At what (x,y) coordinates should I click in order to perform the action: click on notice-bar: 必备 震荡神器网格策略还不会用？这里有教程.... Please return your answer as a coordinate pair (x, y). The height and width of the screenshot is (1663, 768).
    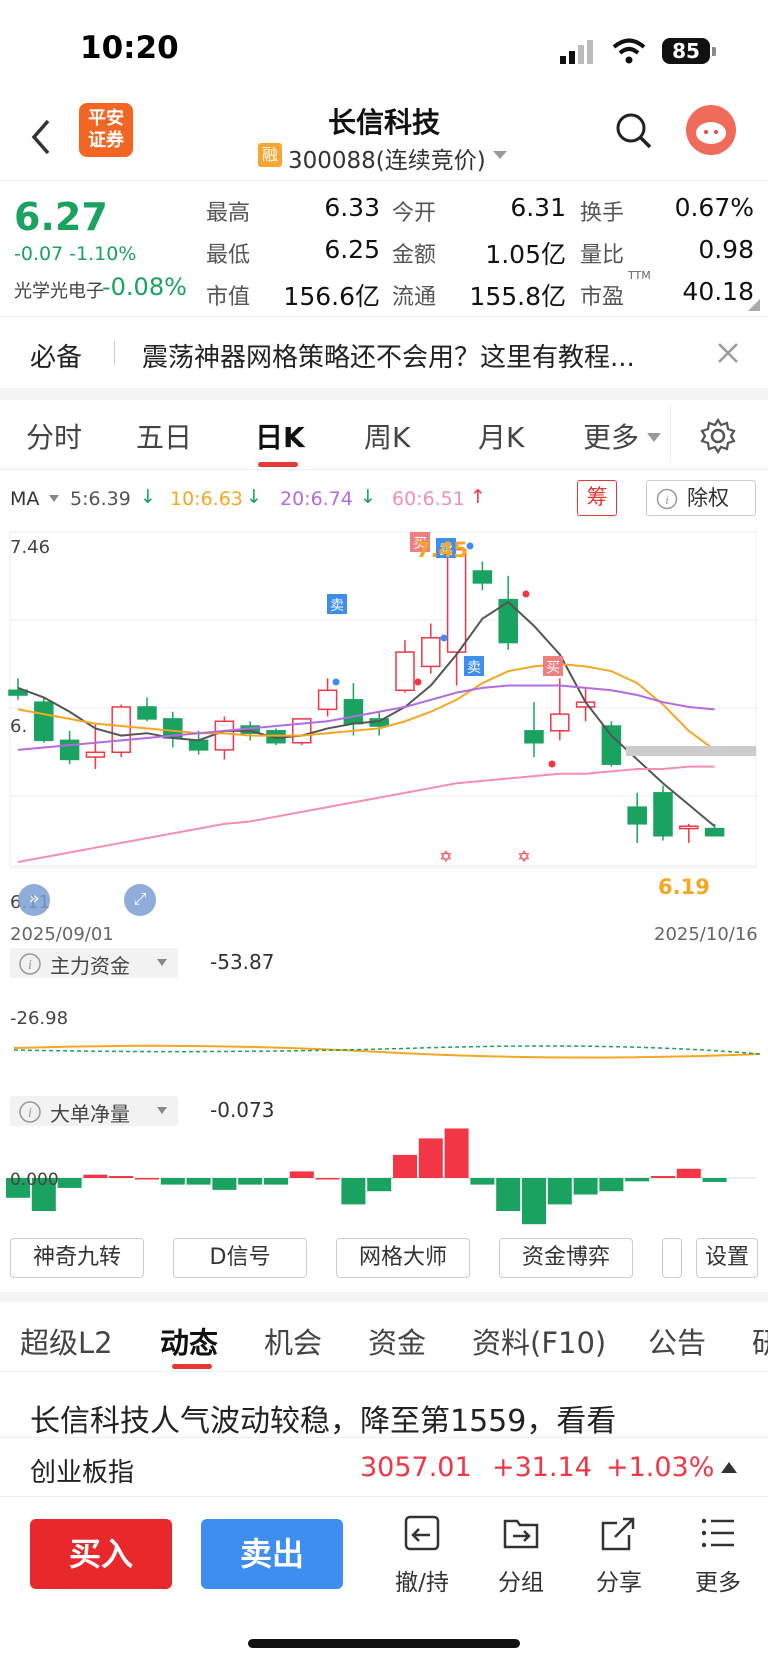
    Looking at the image, I should click on (384, 352).